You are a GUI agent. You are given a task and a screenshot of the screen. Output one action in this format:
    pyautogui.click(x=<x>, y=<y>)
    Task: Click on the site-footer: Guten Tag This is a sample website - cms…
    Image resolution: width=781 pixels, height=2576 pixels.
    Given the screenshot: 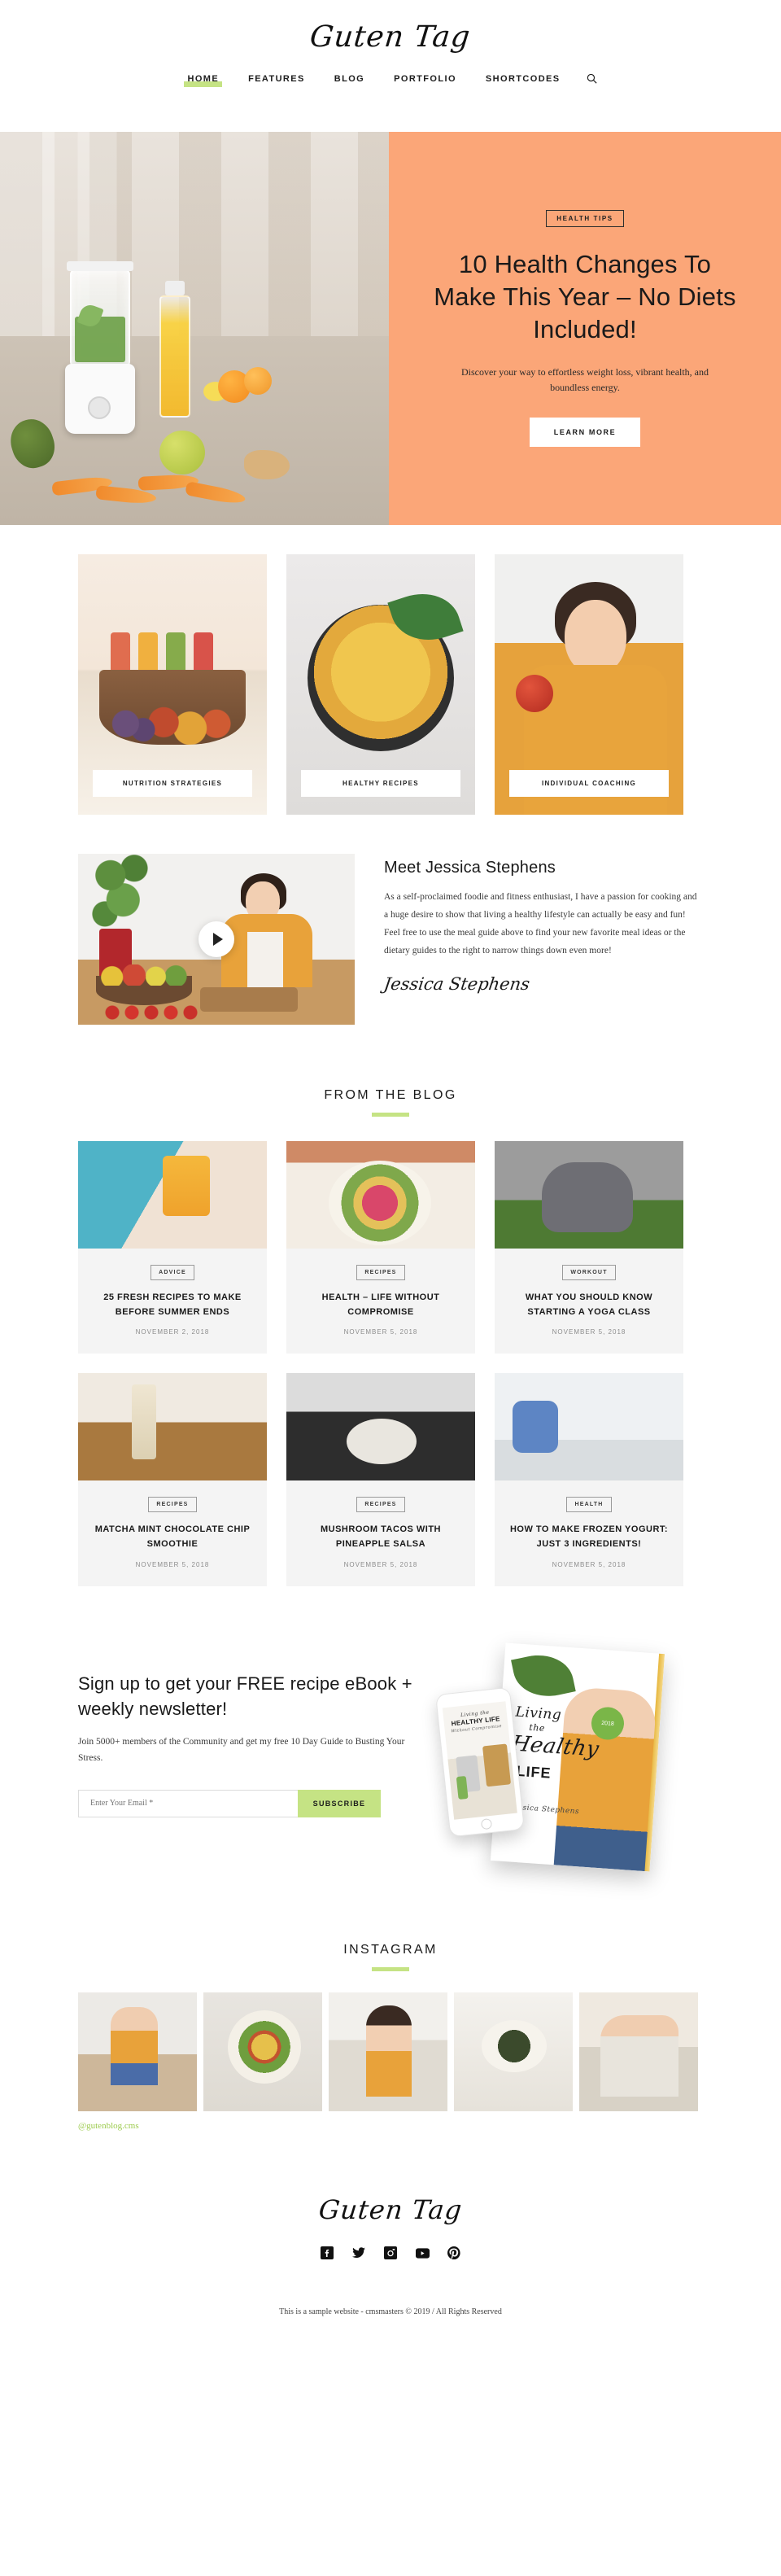 What is the action you would take?
    pyautogui.click(x=390, y=2234)
    